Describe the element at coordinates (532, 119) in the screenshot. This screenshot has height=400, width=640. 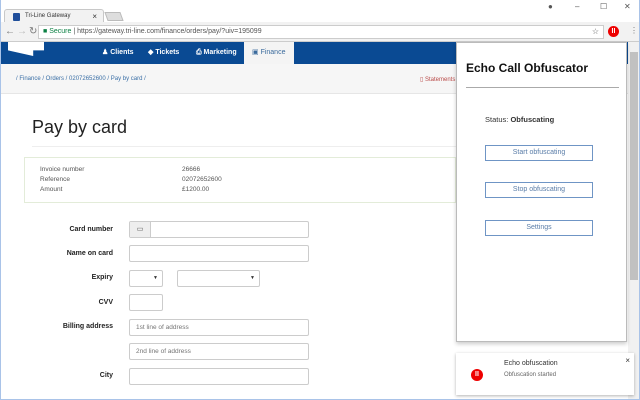
I see `status-value: Obfuscating` at that location.